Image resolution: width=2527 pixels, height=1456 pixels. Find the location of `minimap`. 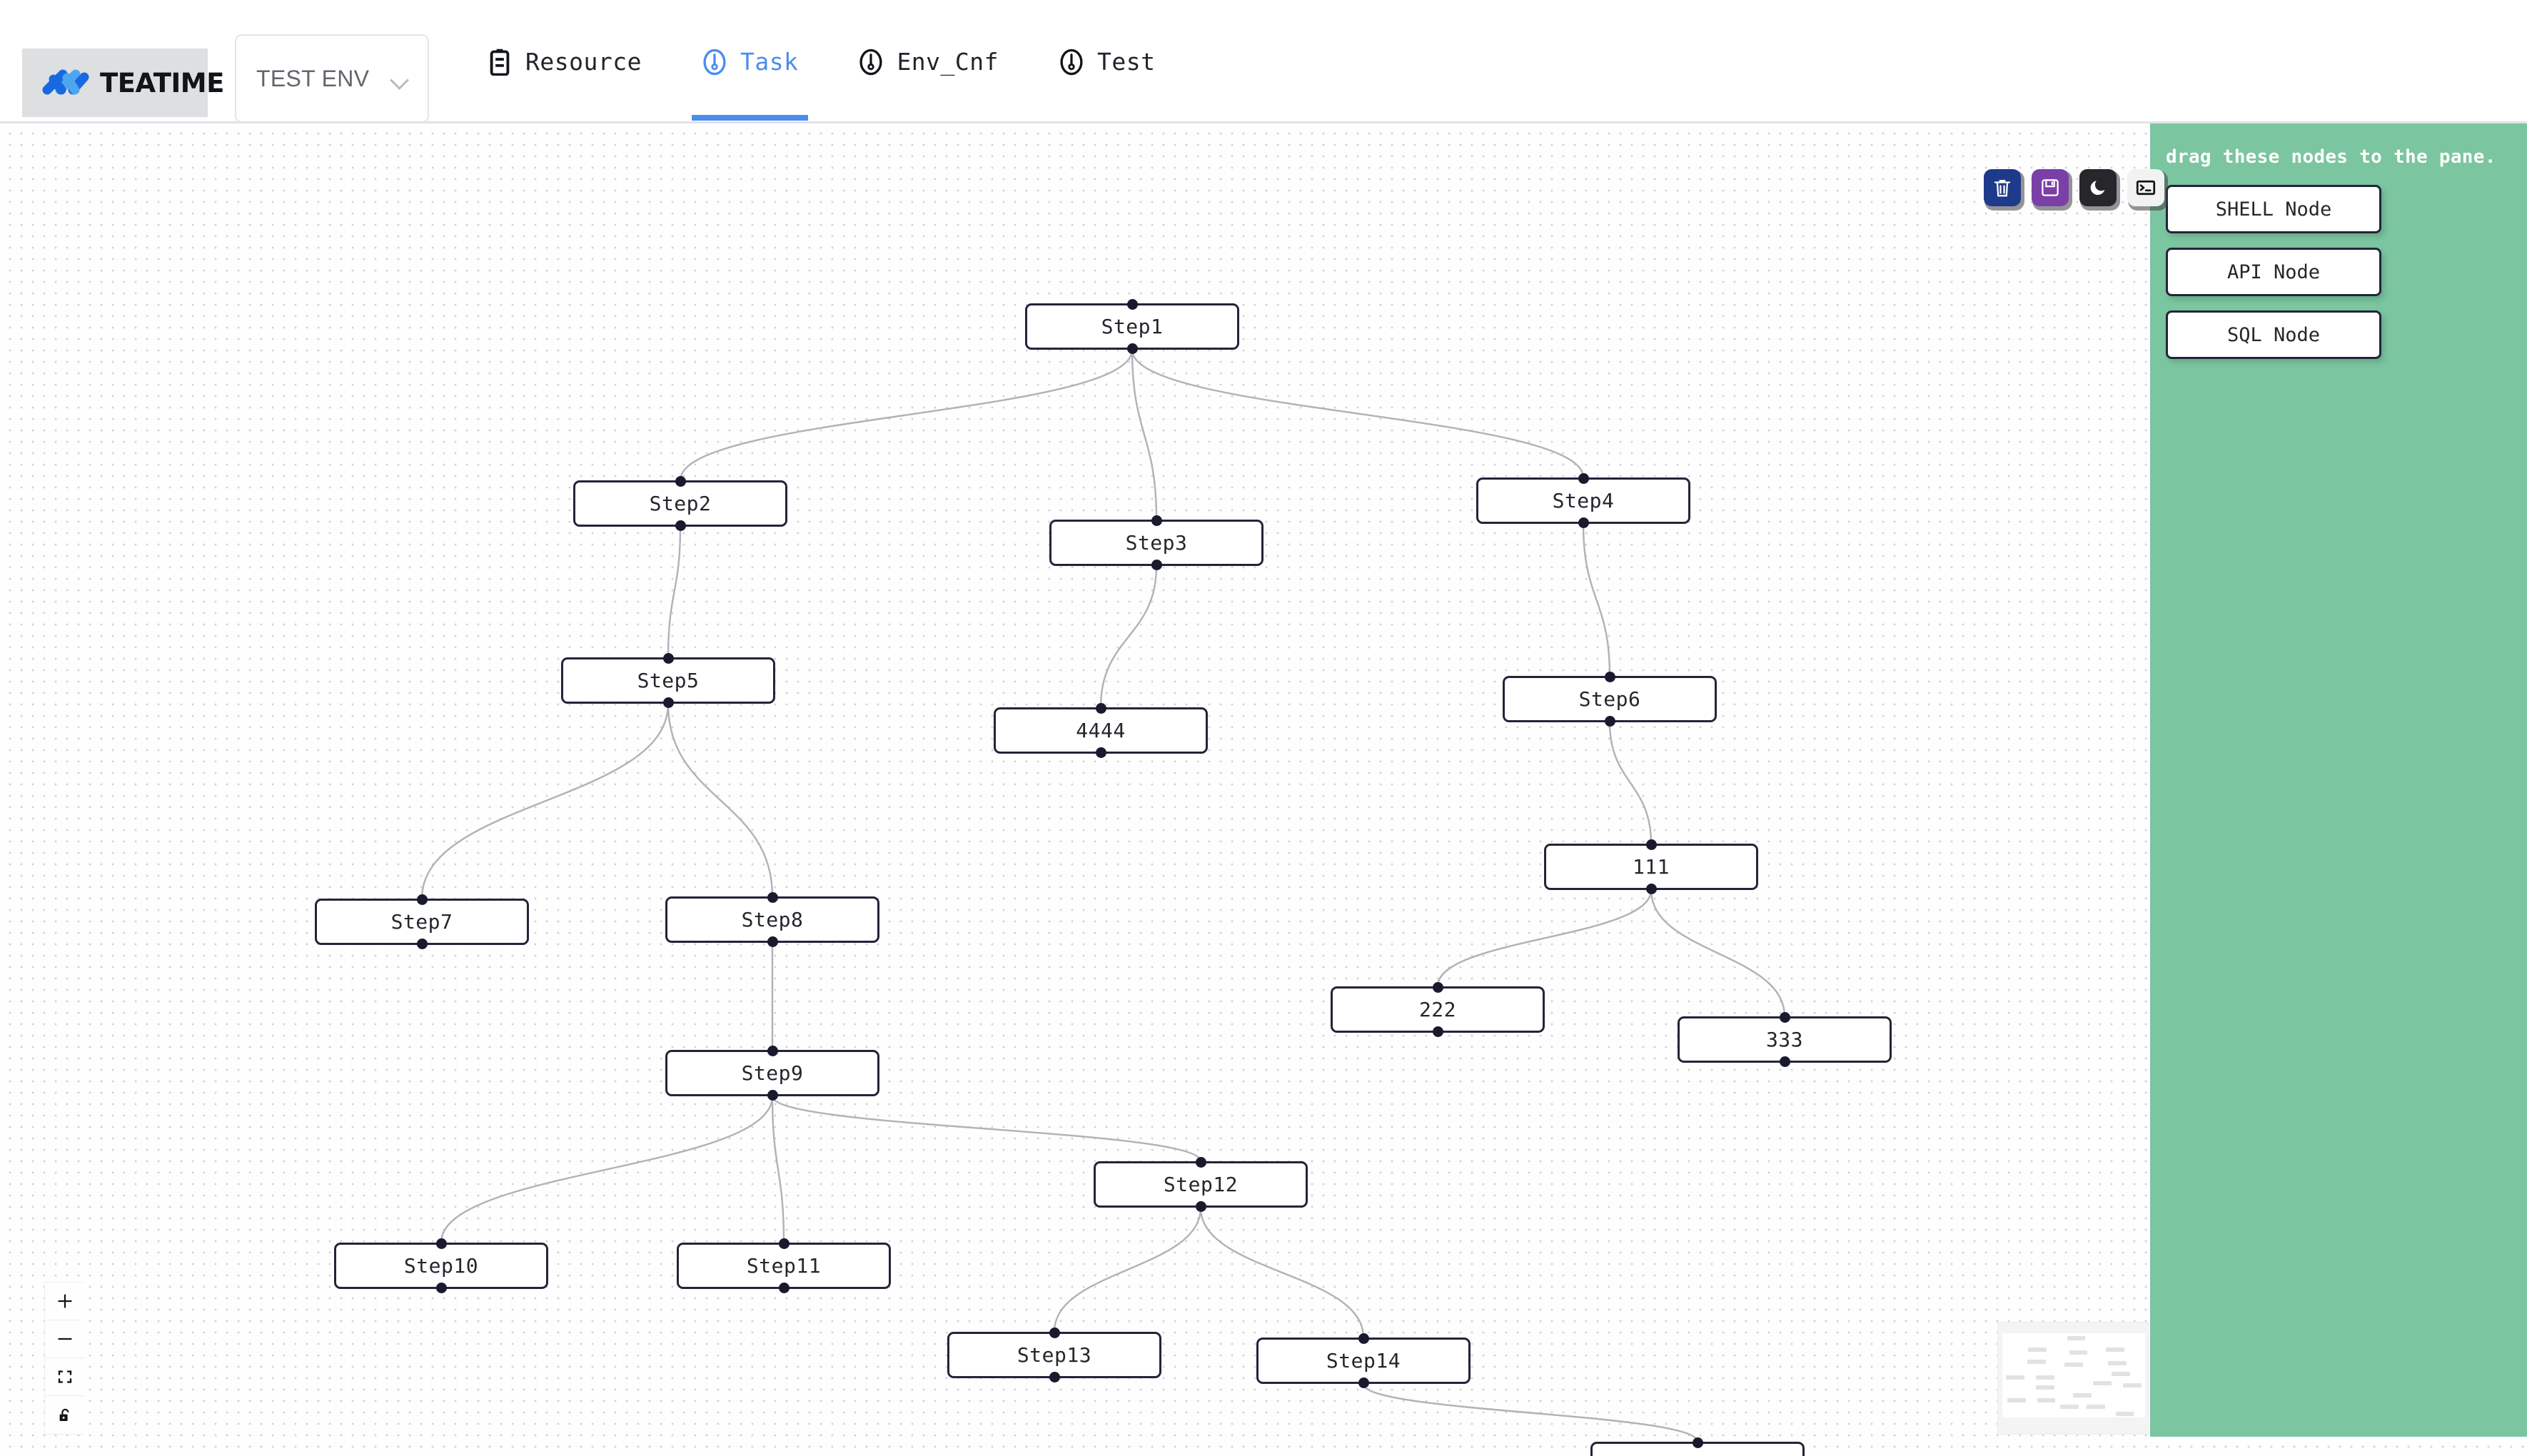

minimap is located at coordinates (2073, 1378).